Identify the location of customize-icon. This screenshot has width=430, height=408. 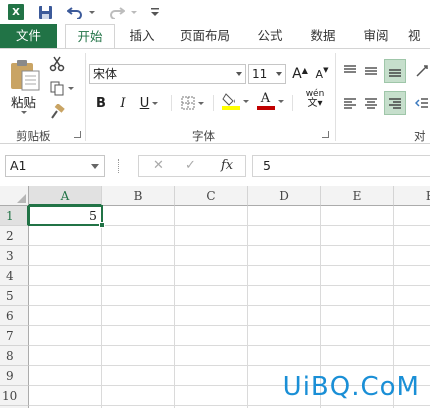
(155, 12).